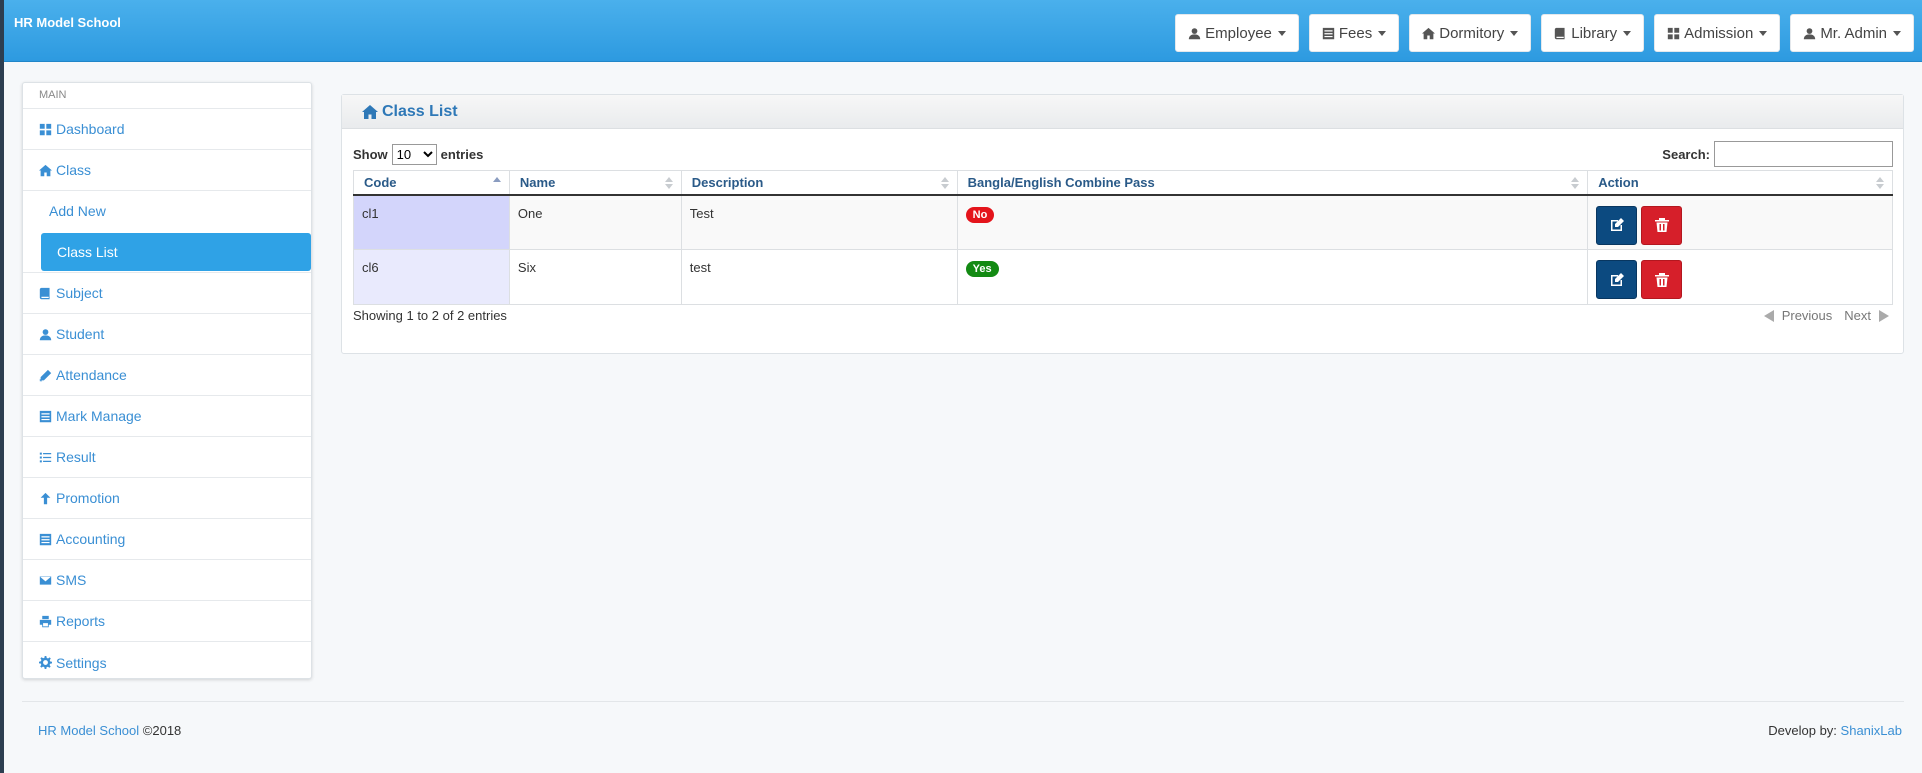 The height and width of the screenshot is (773, 1922). Describe the element at coordinates (91, 375) in the screenshot. I see `sidebar-item-label: Attendance` at that location.